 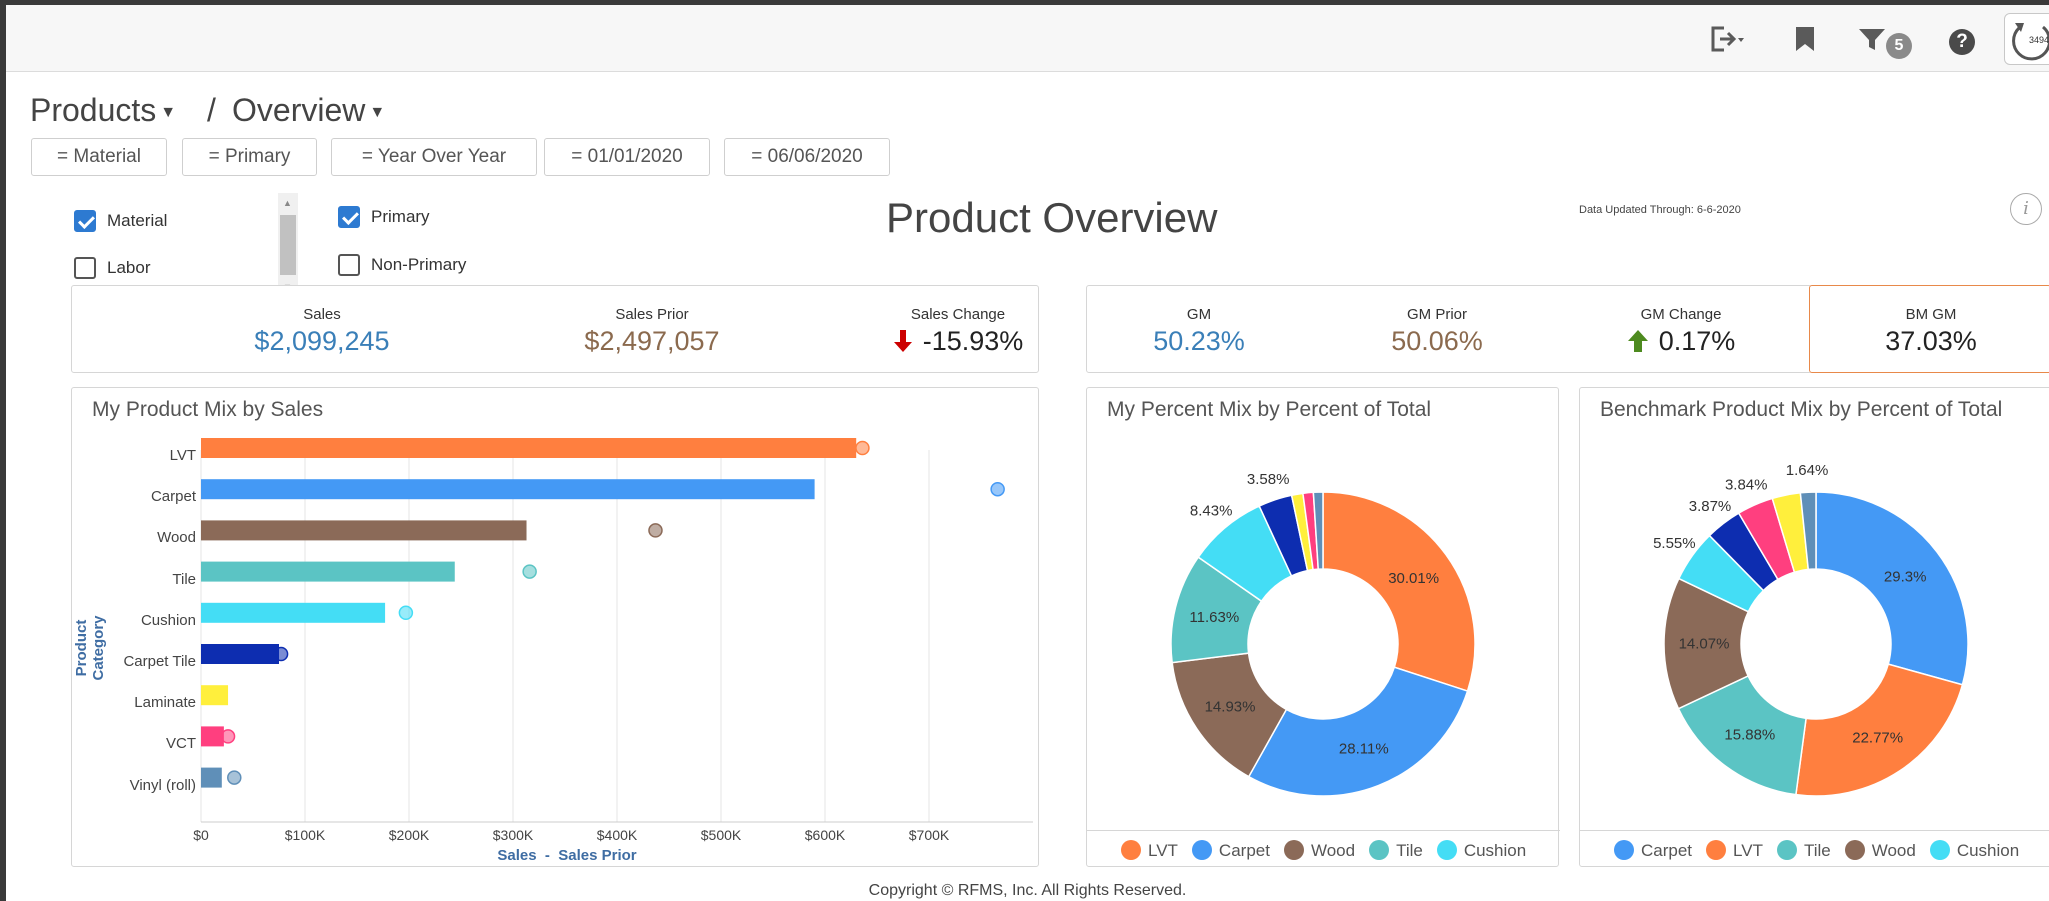 What do you see at coordinates (997, 489) in the screenshot?
I see `point-sales-prior-carpet` at bounding box center [997, 489].